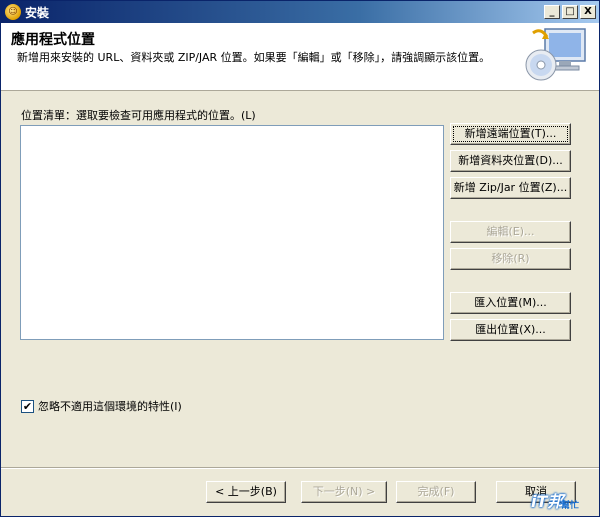  Describe the element at coordinates (570, 12) in the screenshot. I see `maximize-button: □` at that location.